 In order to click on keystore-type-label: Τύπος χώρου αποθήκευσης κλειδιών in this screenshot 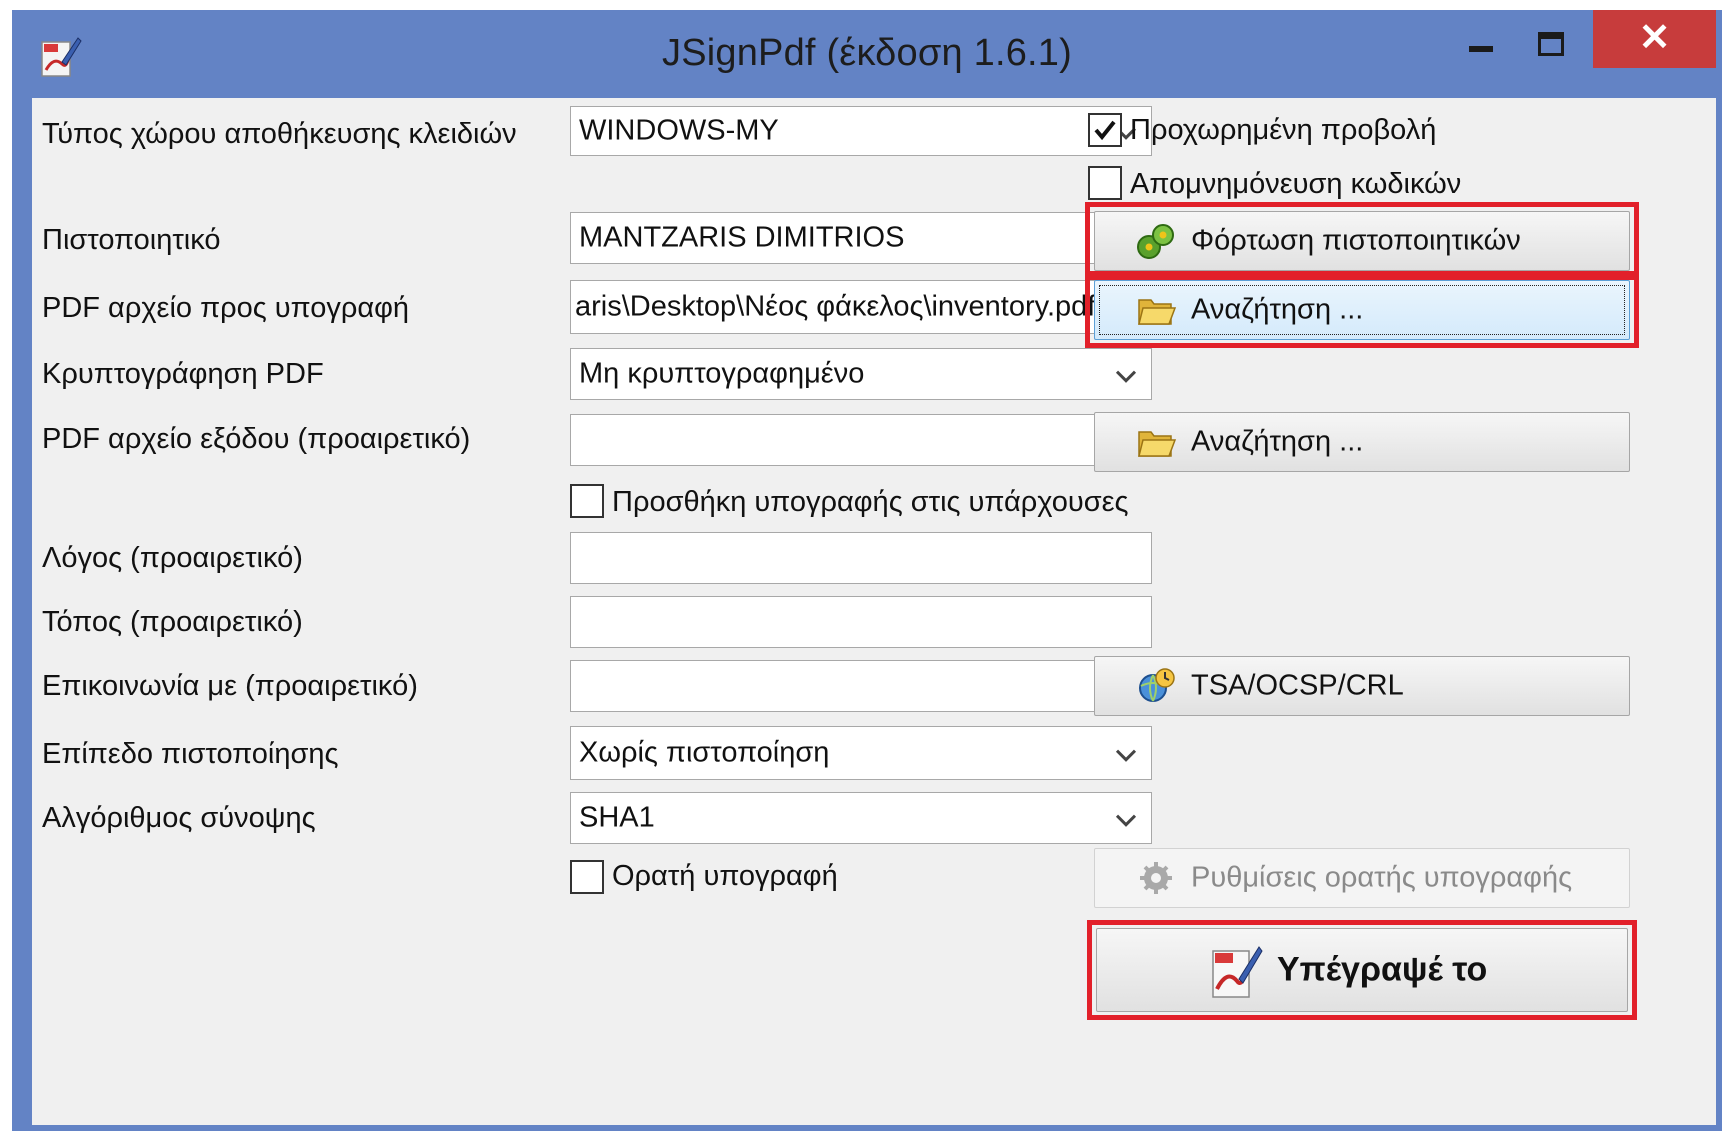, I will do `click(279, 134)`.